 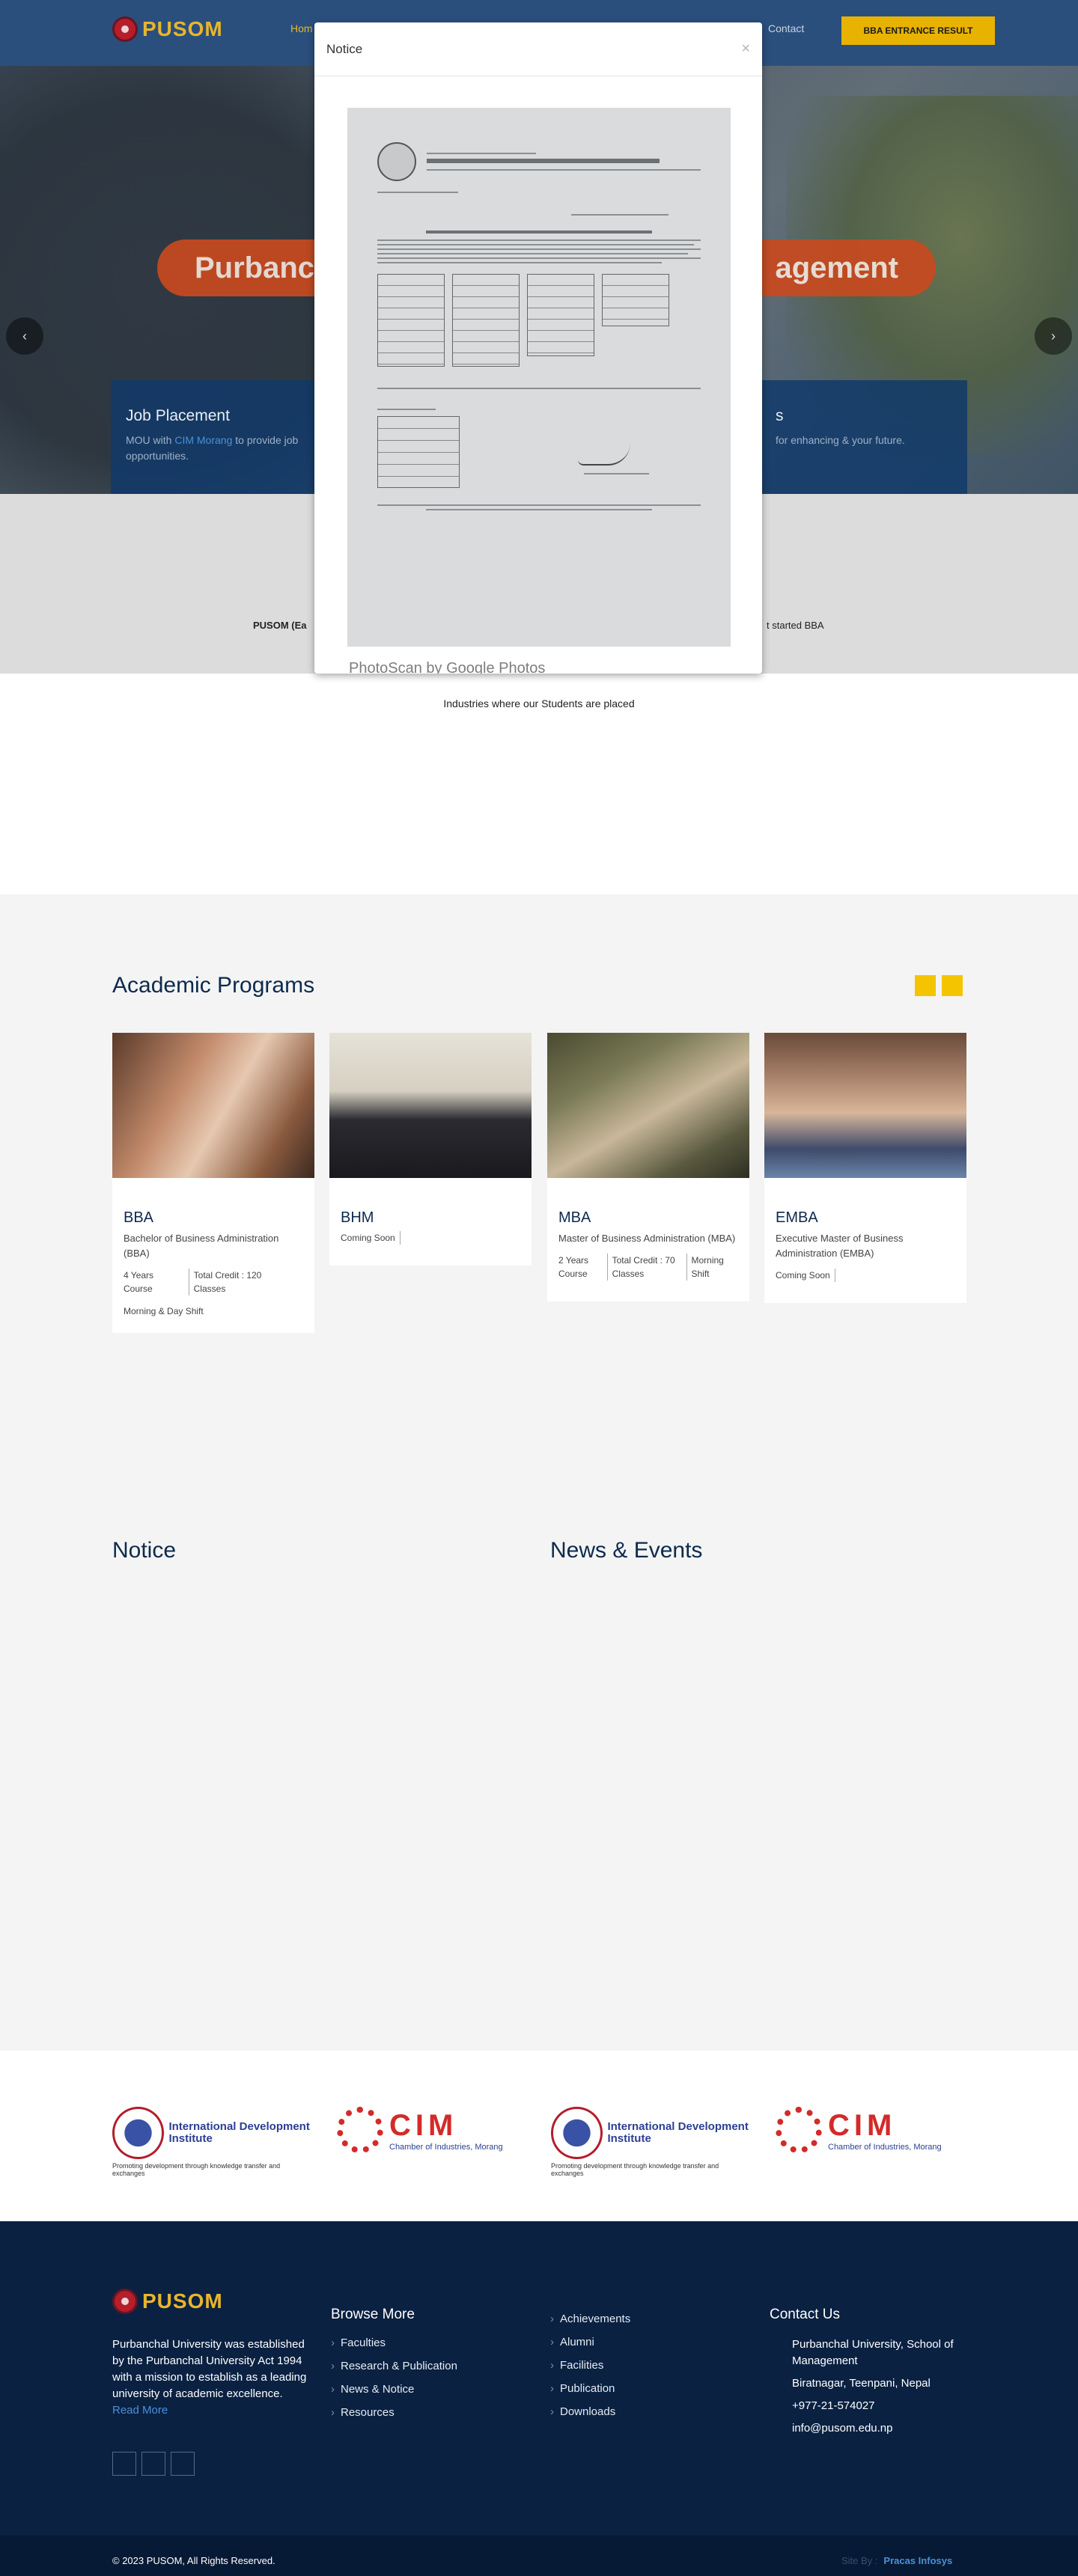 What do you see at coordinates (539, 377) in the screenshot?
I see `notice-document-image` at bounding box center [539, 377].